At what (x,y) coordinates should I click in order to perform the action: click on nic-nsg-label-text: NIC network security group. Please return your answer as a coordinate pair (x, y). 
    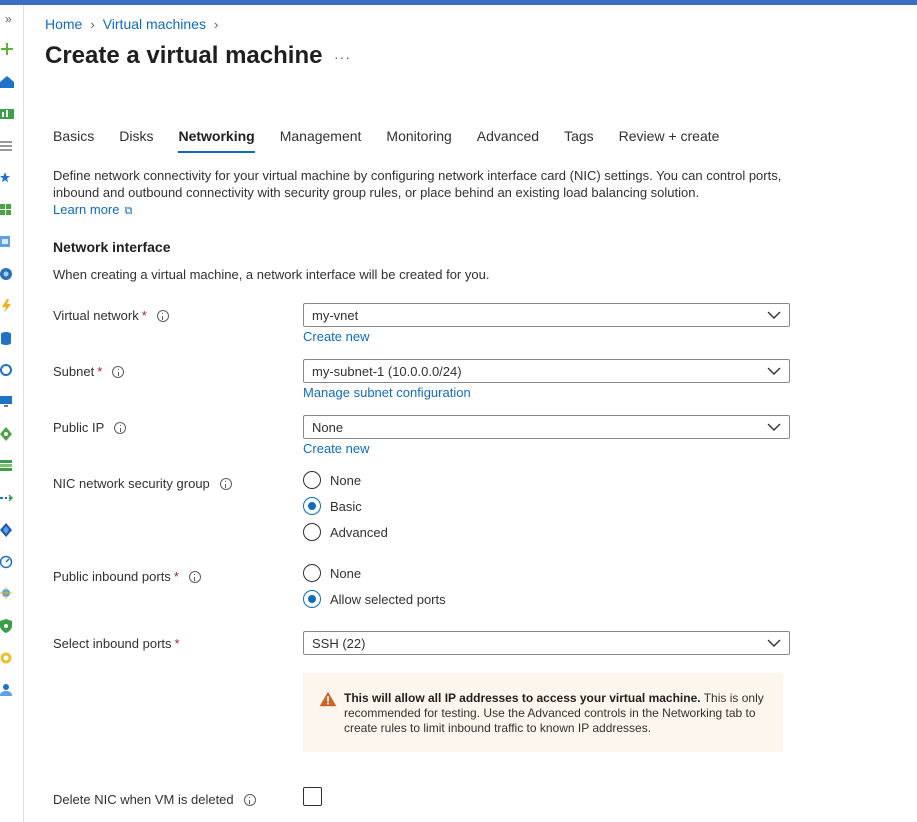
    Looking at the image, I should click on (131, 483).